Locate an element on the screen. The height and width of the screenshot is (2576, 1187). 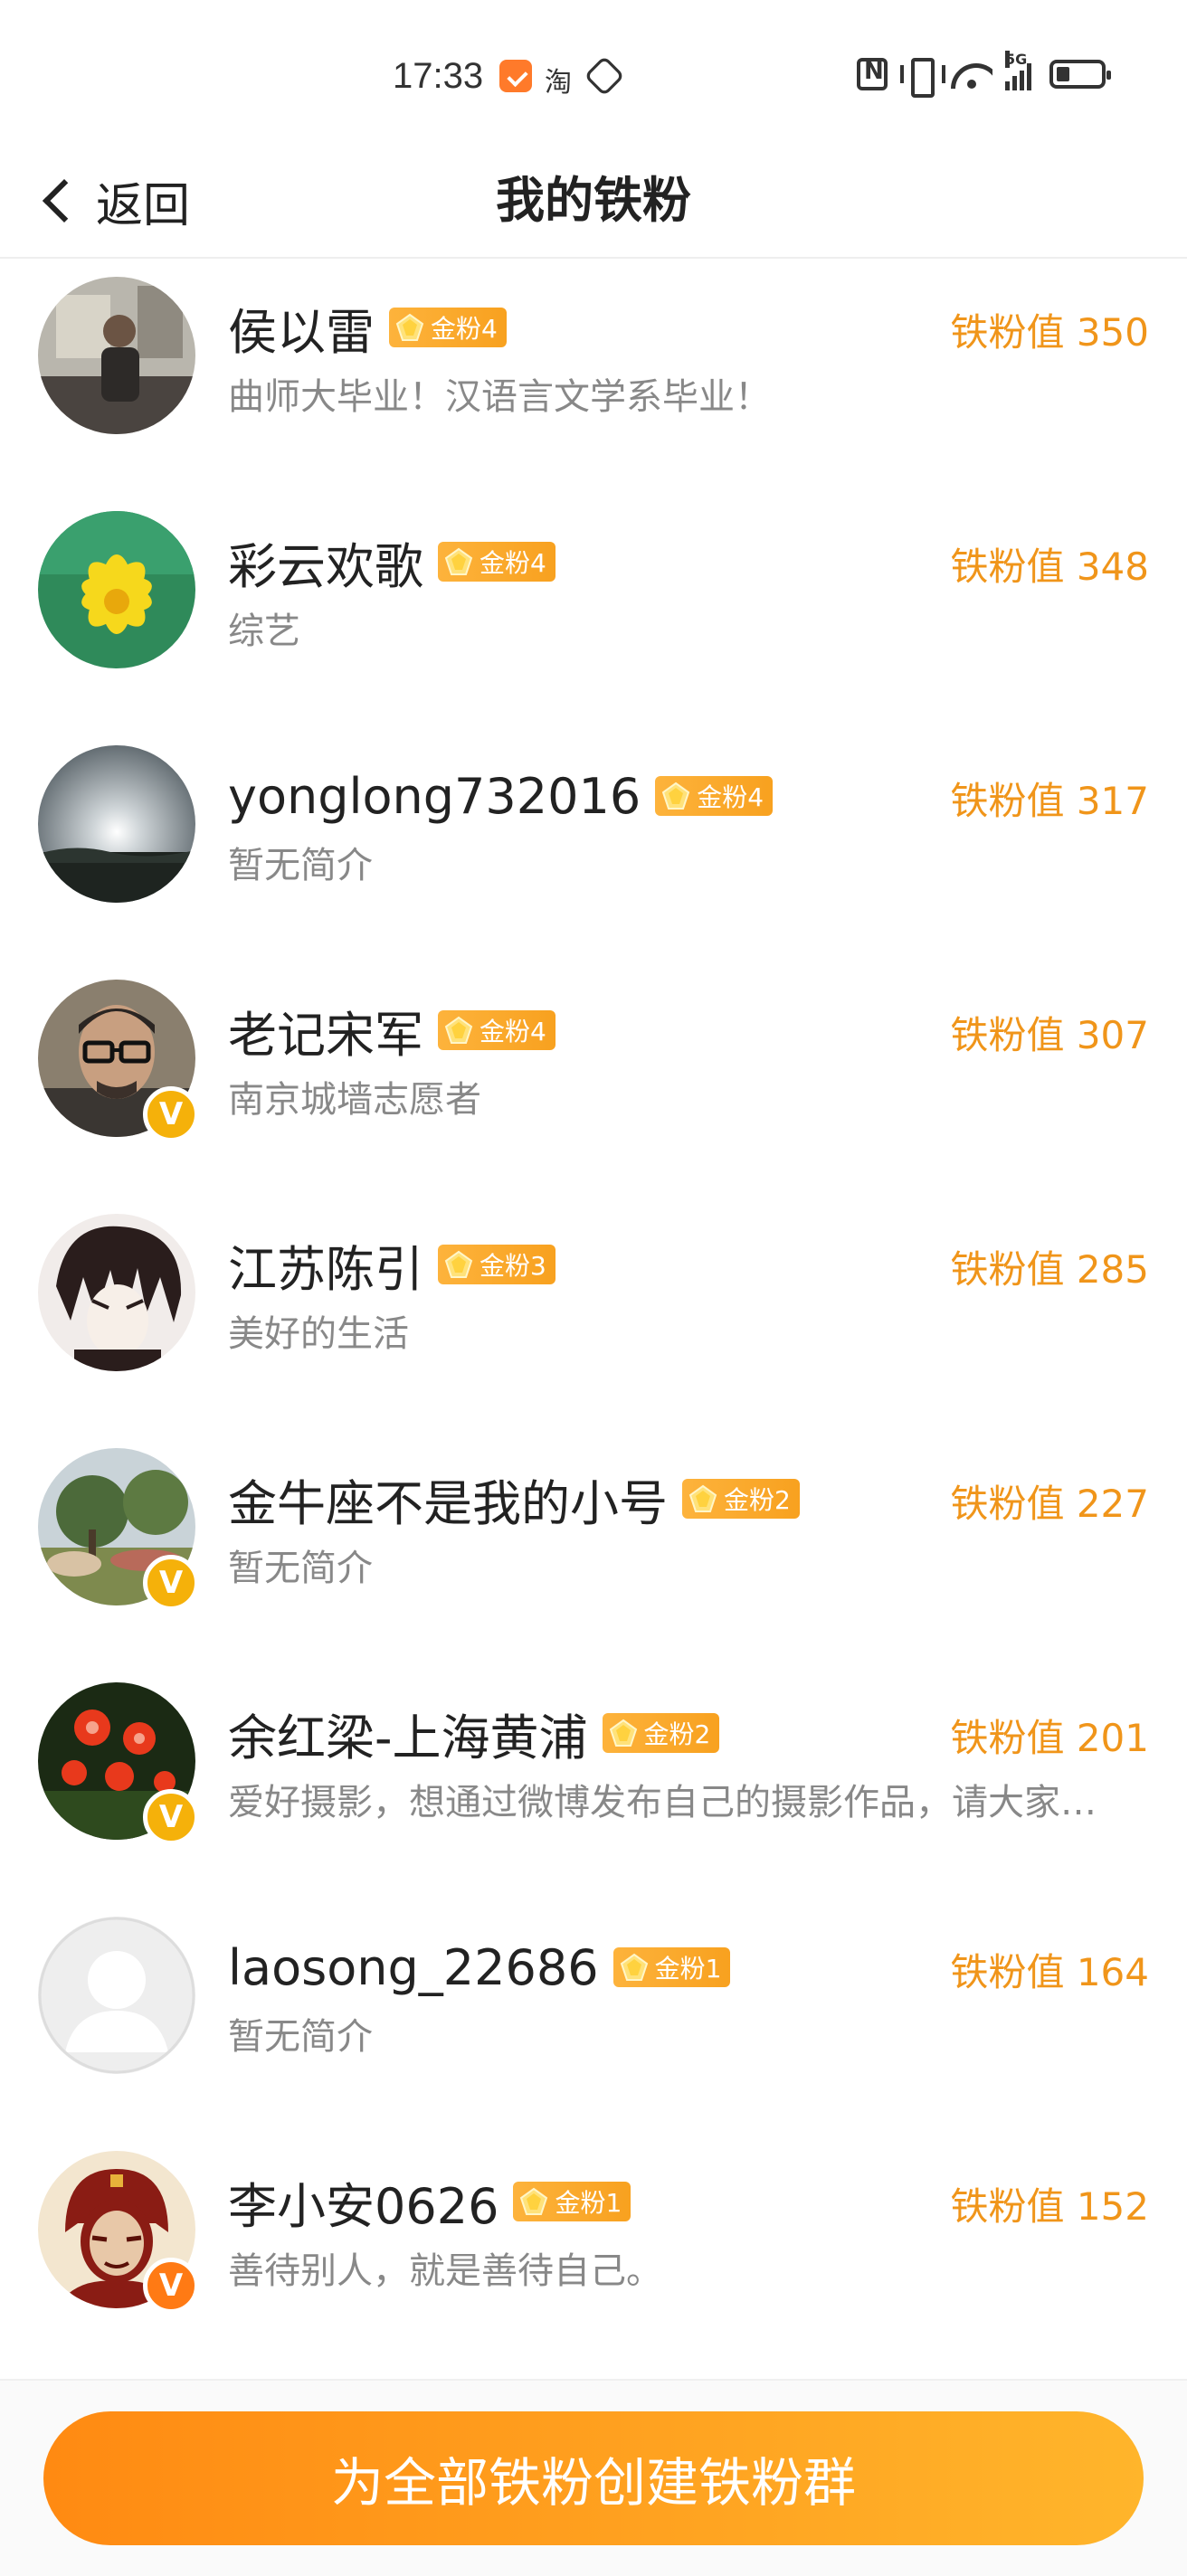
notification-app-icon is located at coordinates (515, 76).